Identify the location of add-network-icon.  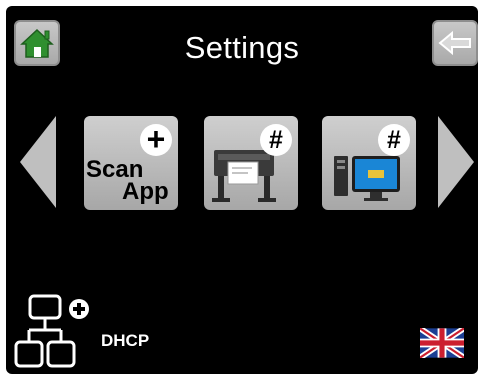
(79, 309).